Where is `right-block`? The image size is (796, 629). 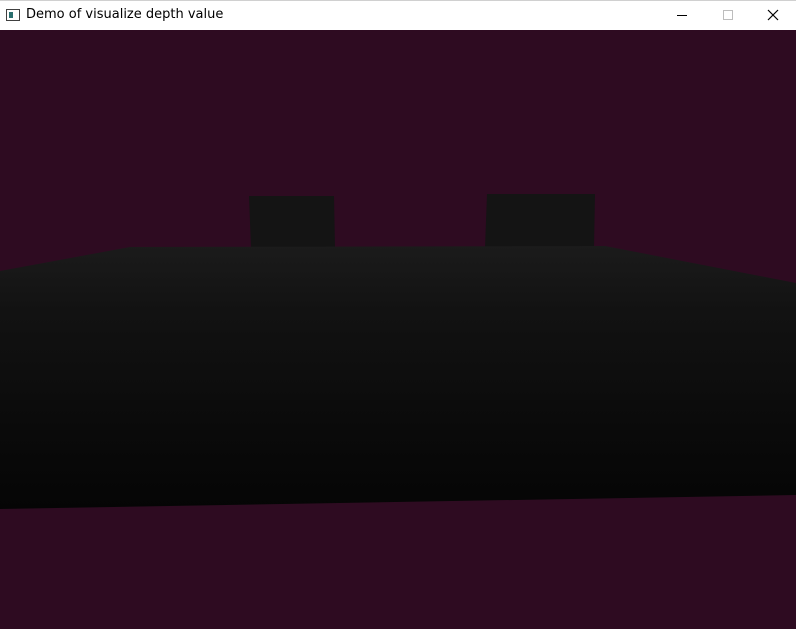
right-block is located at coordinates (540, 221).